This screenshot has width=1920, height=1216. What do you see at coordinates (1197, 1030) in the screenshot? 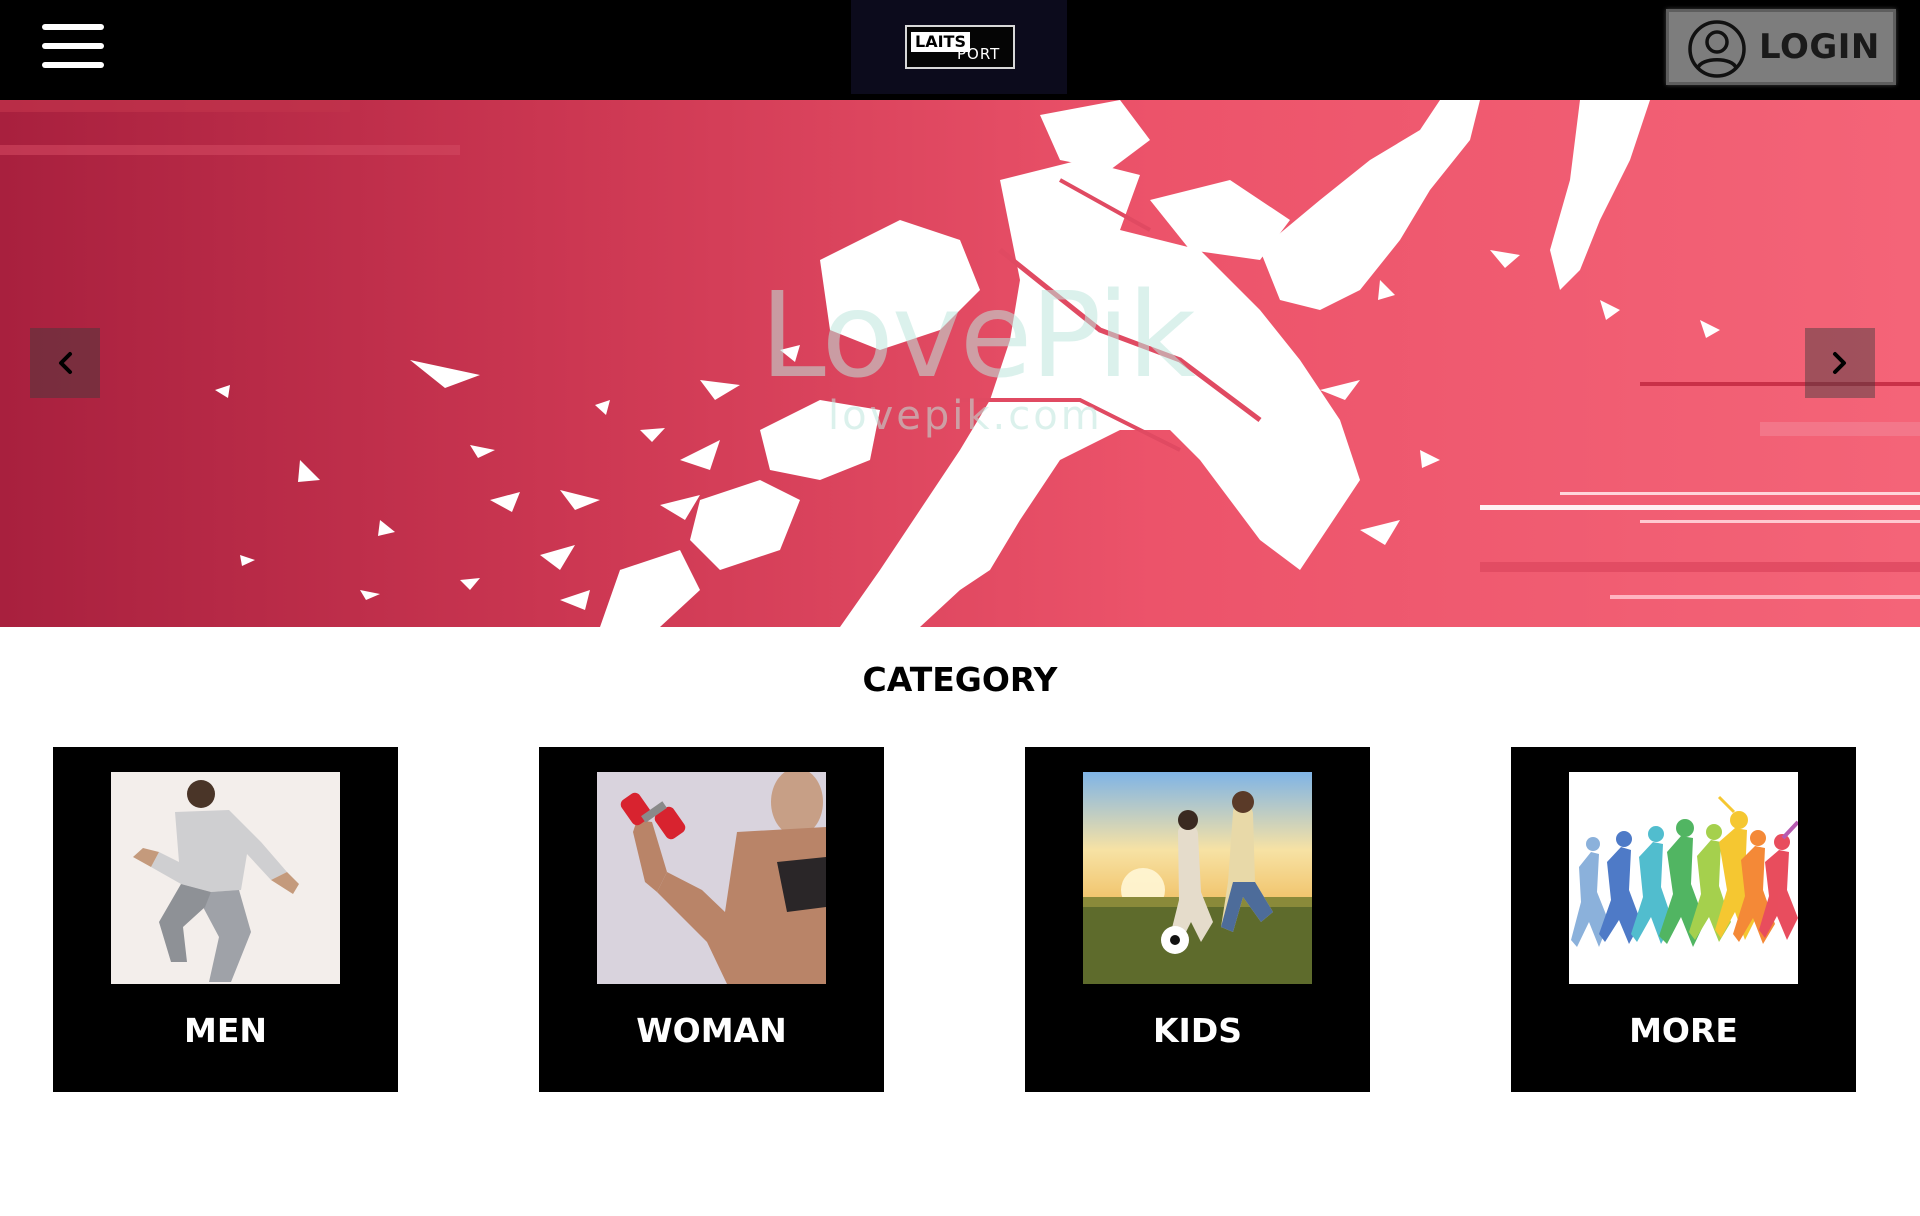
I see `category-label: KIDS` at bounding box center [1197, 1030].